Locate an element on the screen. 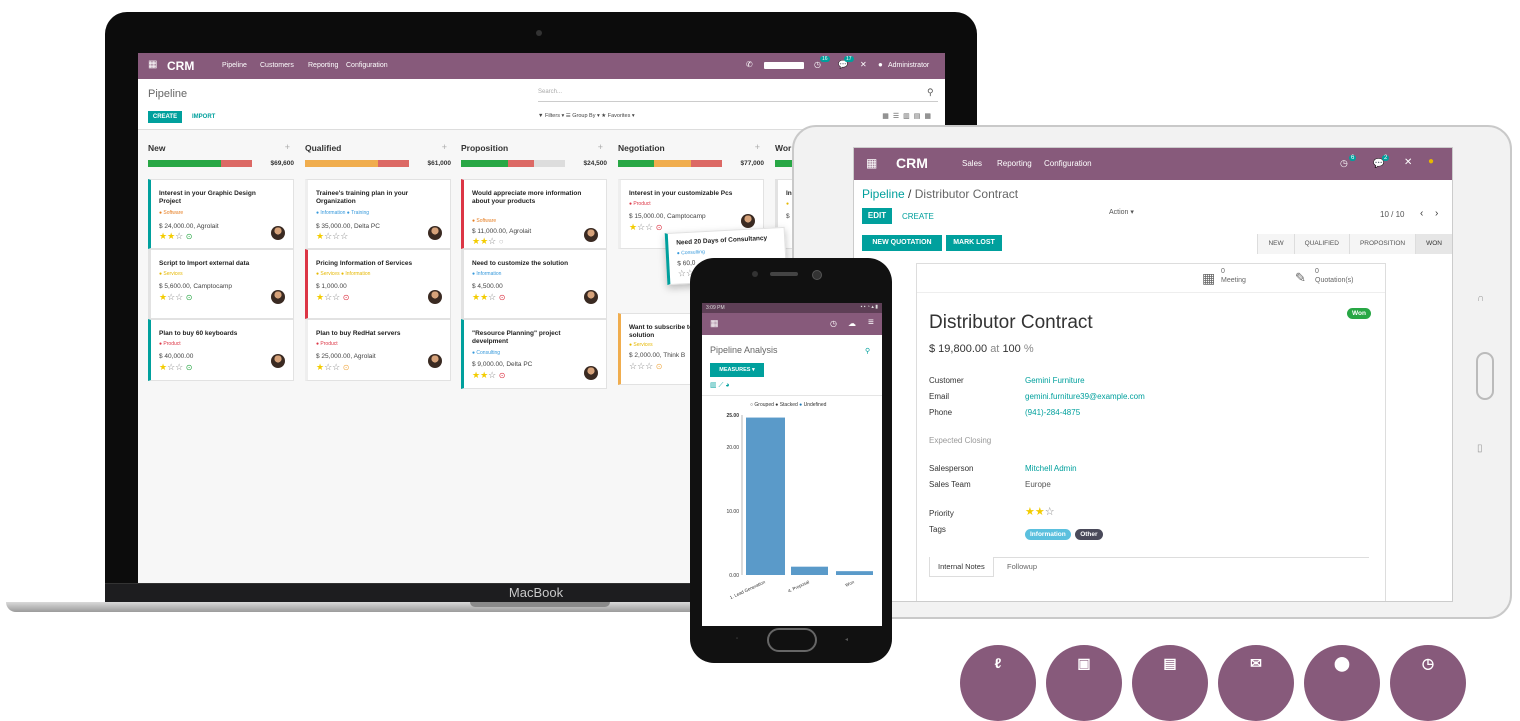 The width and height of the screenshot is (1520, 721). priority-stars: ★★☆ is located at coordinates (1040, 511).